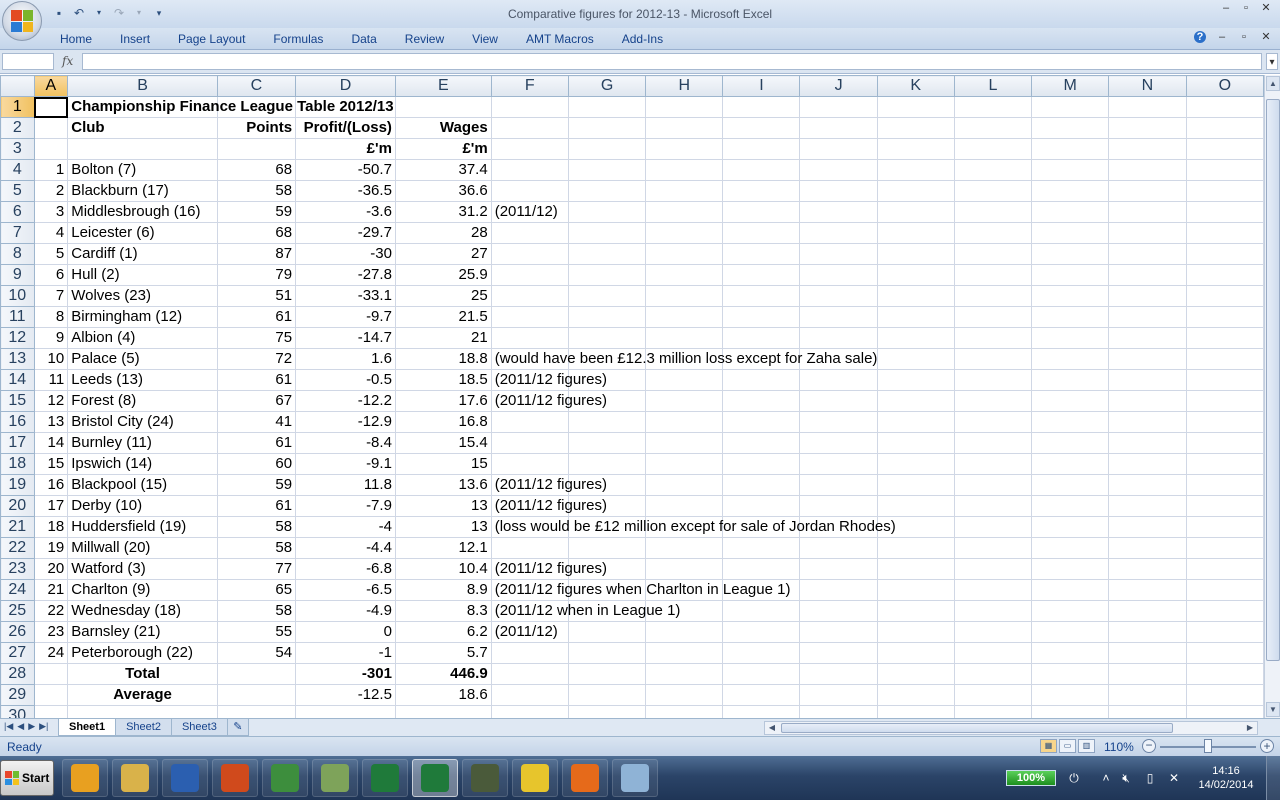  I want to click on close-icon: ✕, so click(1266, 8).